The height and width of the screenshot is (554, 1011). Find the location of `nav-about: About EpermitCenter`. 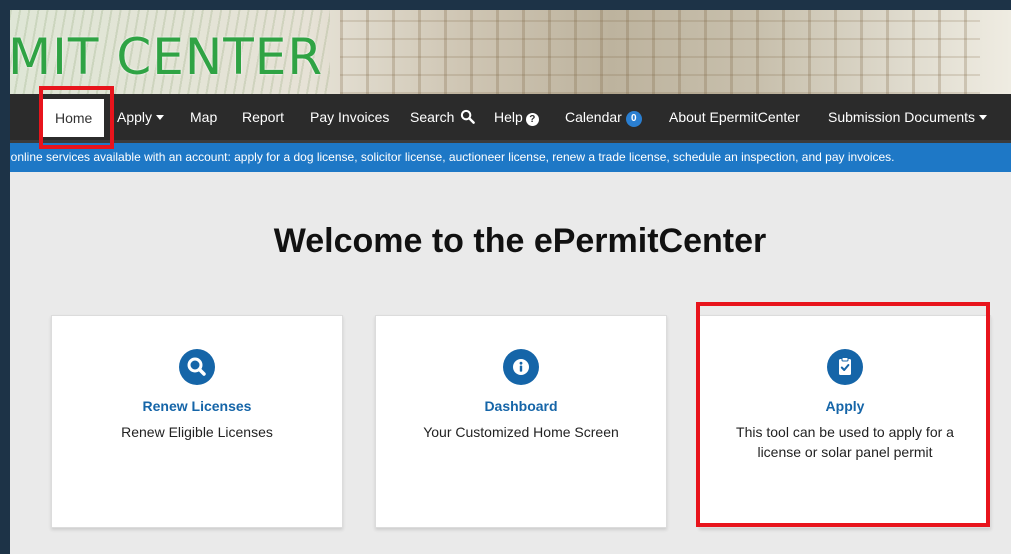

nav-about: About EpermitCenter is located at coordinates (734, 117).